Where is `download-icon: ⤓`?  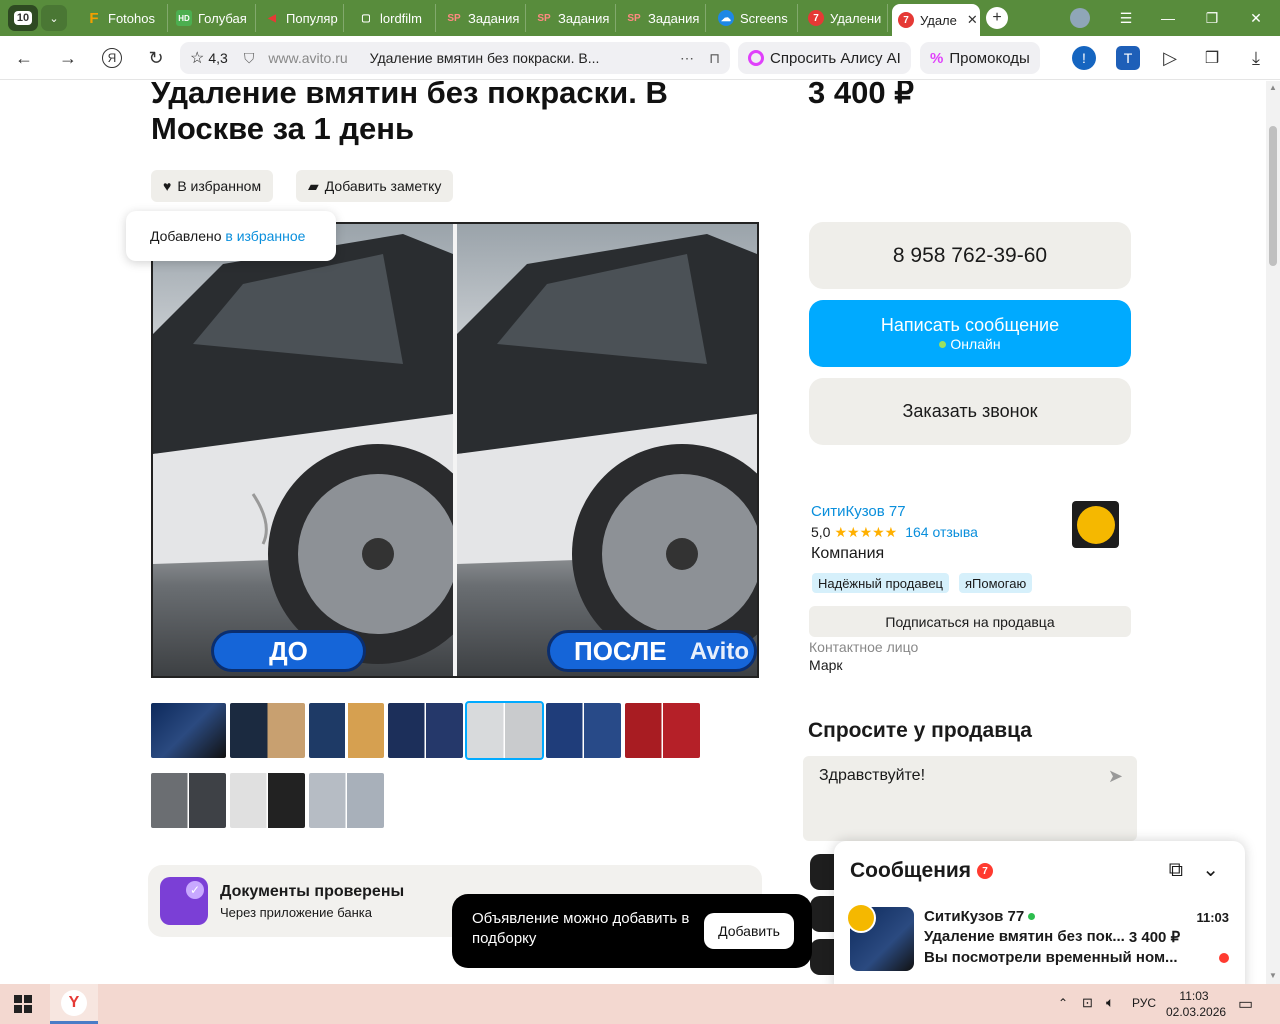 download-icon: ⤓ is located at coordinates (1256, 58).